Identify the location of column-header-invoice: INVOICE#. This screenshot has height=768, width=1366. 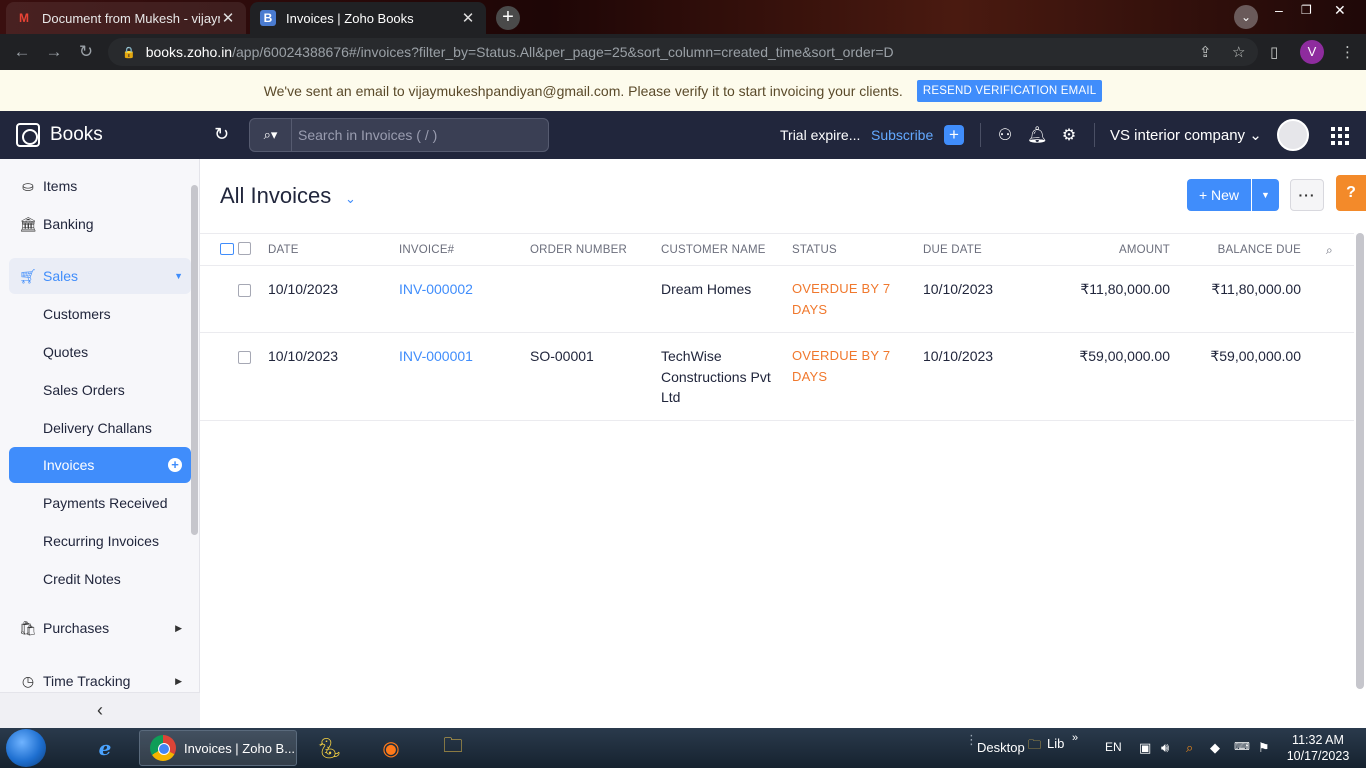
(426, 250).